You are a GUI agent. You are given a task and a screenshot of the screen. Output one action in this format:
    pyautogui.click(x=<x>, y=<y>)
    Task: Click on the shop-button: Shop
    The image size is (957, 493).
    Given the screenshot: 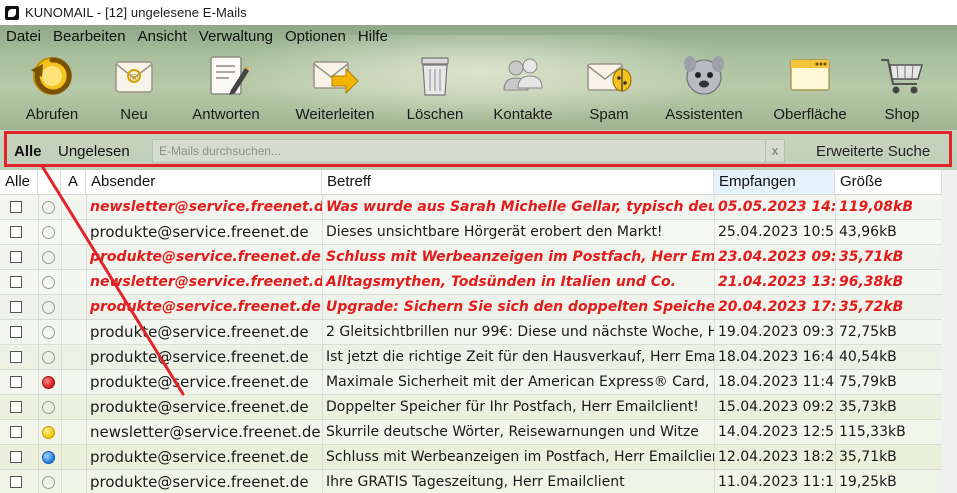 What is the action you would take?
    pyautogui.click(x=902, y=87)
    